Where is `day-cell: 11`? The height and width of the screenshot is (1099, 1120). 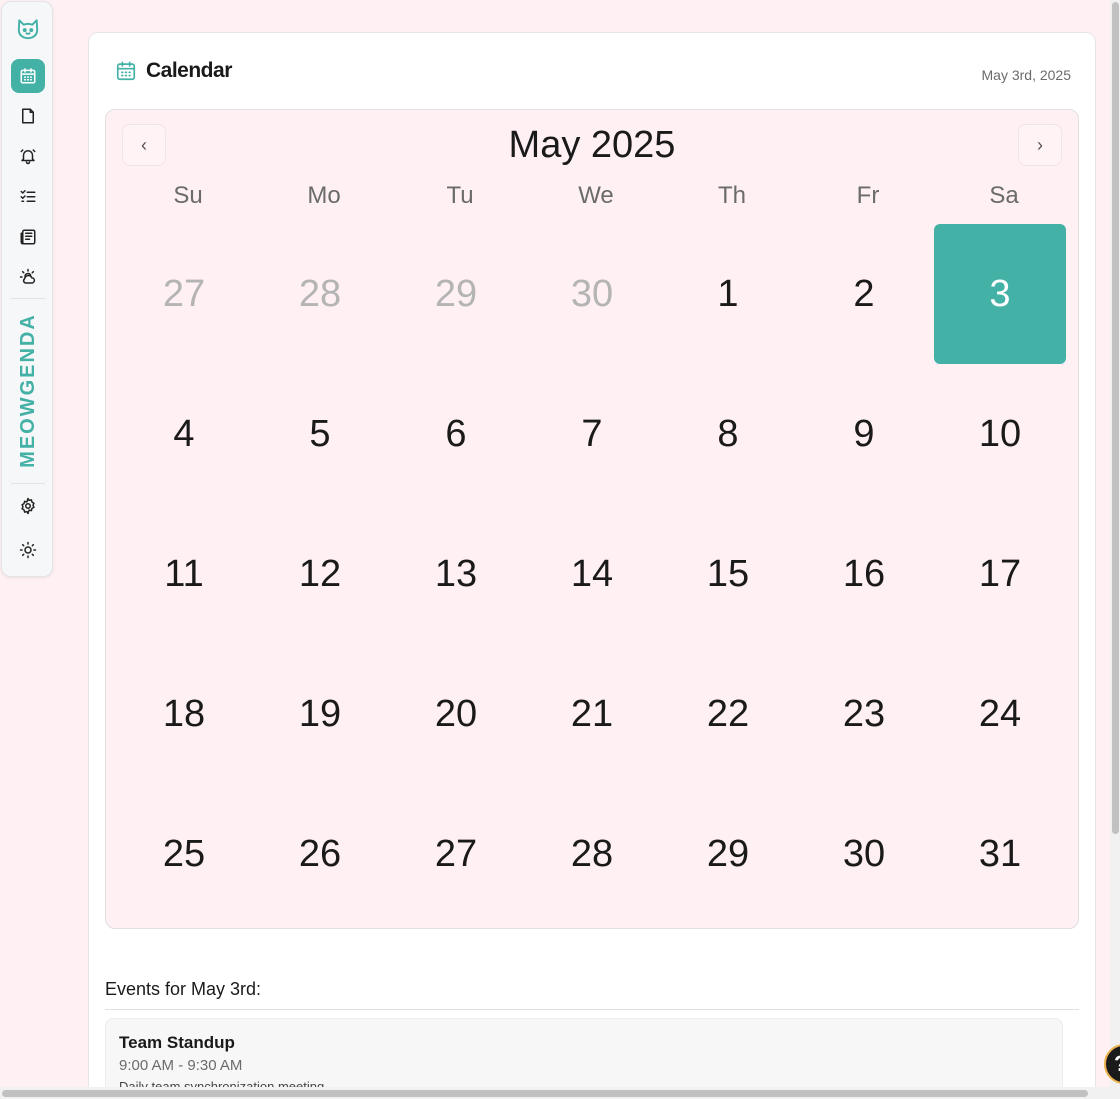 day-cell: 11 is located at coordinates (184, 574).